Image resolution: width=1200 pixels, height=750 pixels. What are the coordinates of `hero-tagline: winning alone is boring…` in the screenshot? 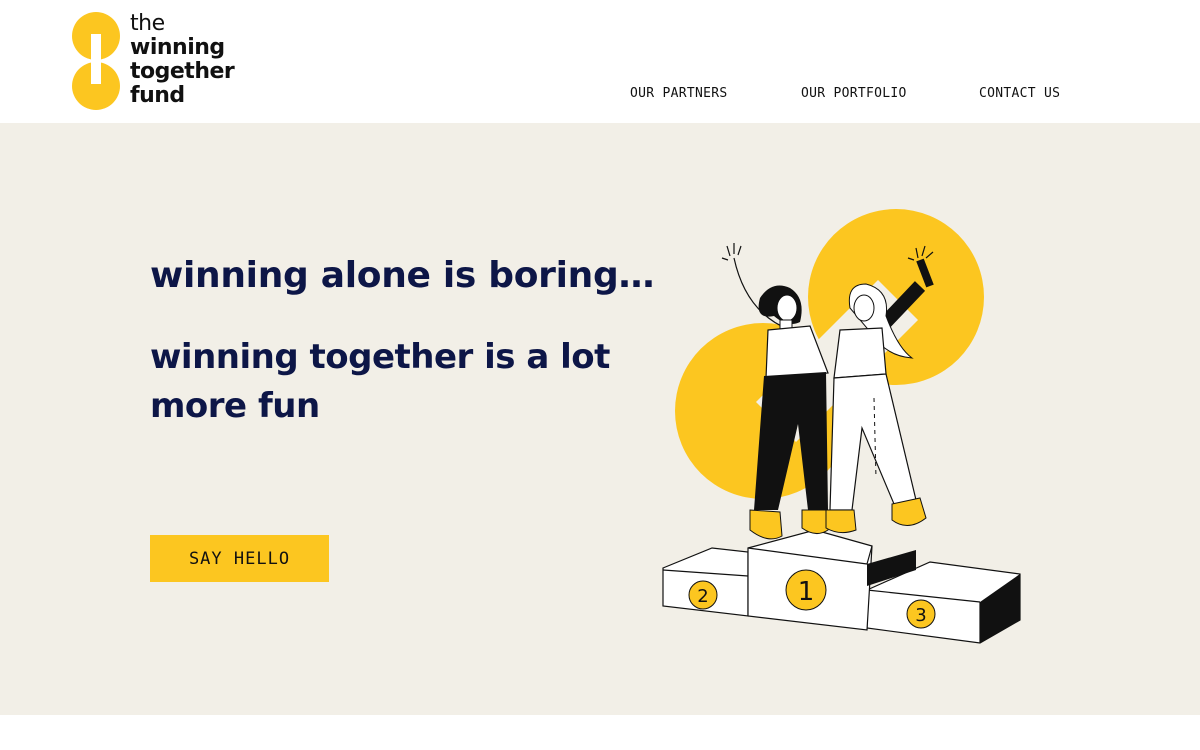 It's located at (402, 275).